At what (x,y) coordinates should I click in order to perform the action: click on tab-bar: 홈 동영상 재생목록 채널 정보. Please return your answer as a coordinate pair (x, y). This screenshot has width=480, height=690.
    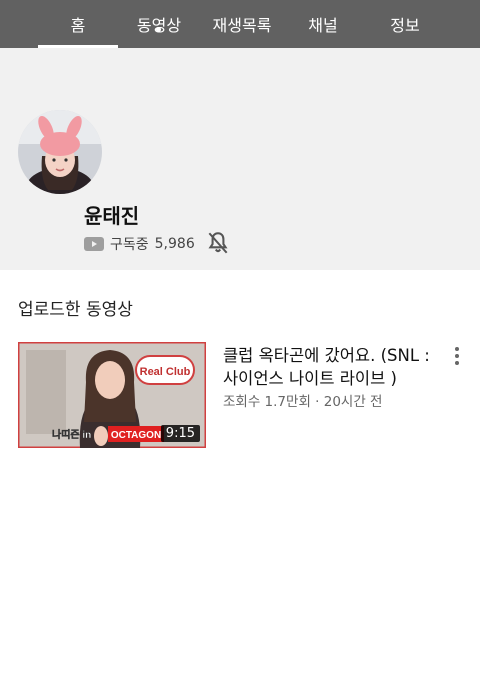
    Looking at the image, I should click on (240, 24).